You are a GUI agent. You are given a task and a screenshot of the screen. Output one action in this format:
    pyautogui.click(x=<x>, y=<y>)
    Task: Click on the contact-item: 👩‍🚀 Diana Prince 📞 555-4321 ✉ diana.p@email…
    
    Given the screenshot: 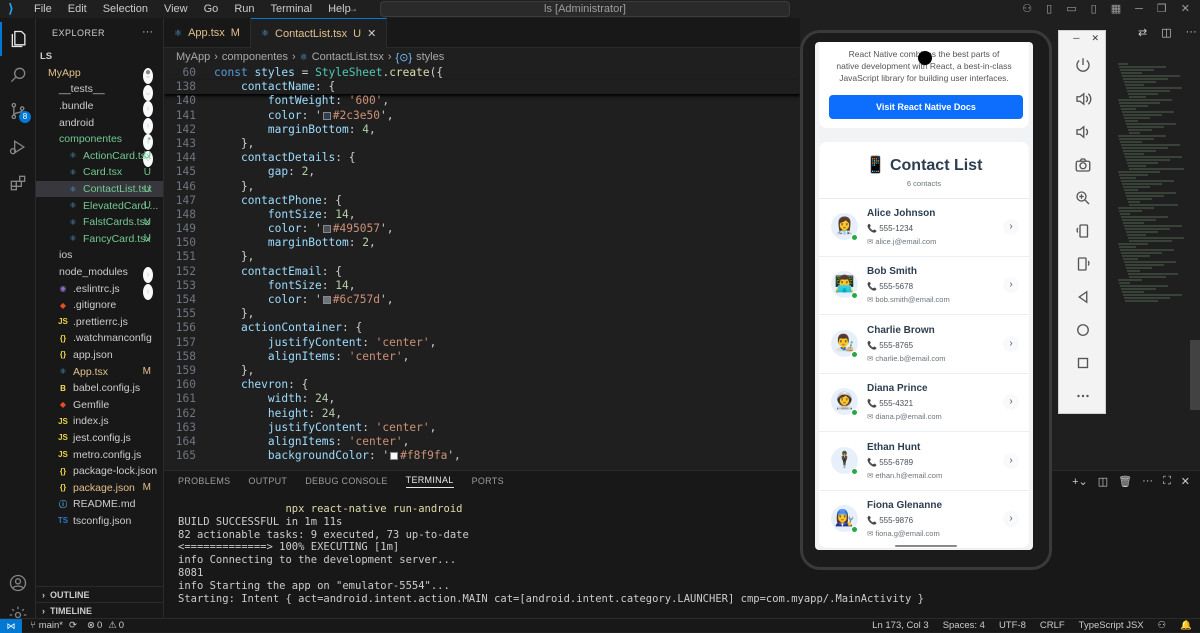 What is the action you would take?
    pyautogui.click(x=924, y=403)
    